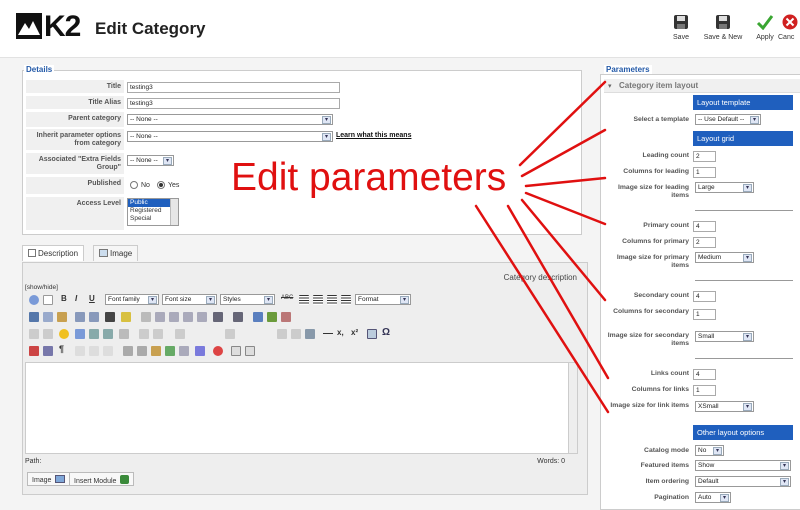  I want to click on annotation-arrows, so click(542, 247).